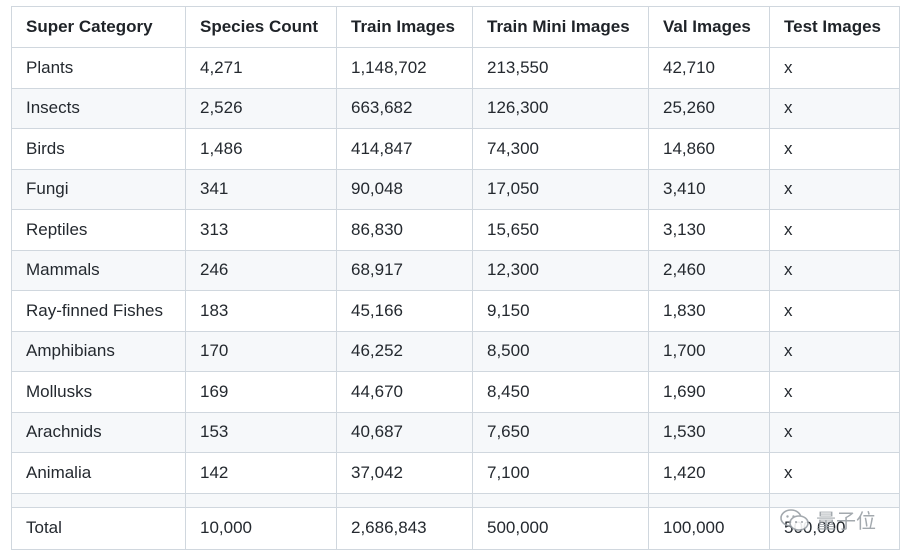 This screenshot has height=560, width=906. I want to click on cell-train-images: 40,687, so click(404, 432).